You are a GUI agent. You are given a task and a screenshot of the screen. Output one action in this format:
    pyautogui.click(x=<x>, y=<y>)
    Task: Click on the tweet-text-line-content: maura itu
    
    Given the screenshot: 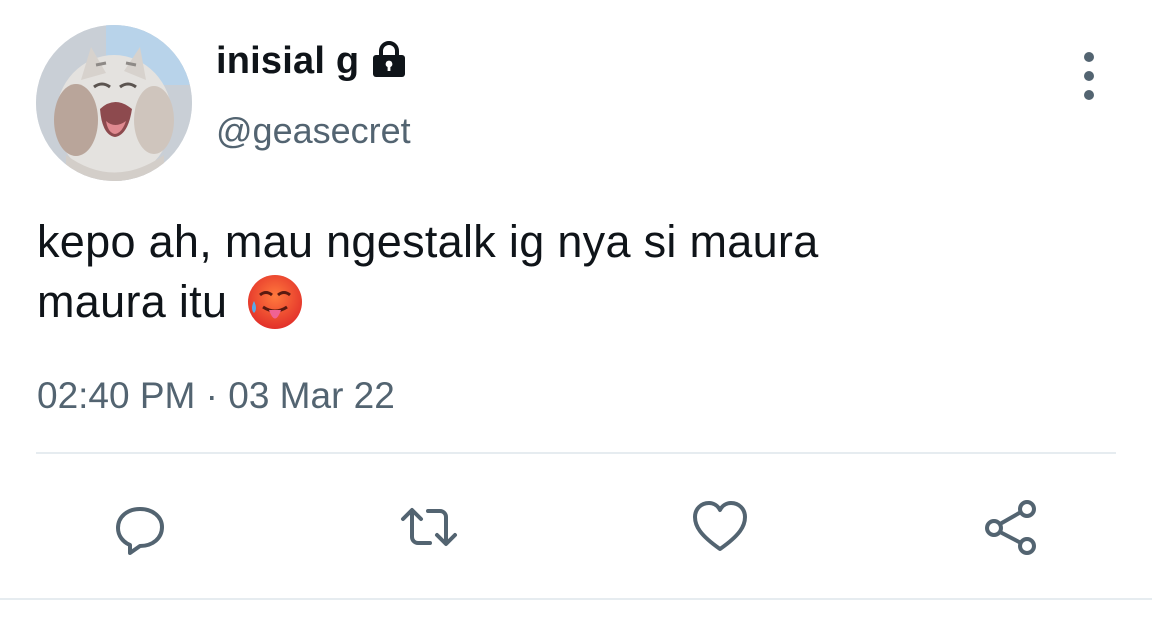 What is the action you would take?
    pyautogui.click(x=132, y=301)
    